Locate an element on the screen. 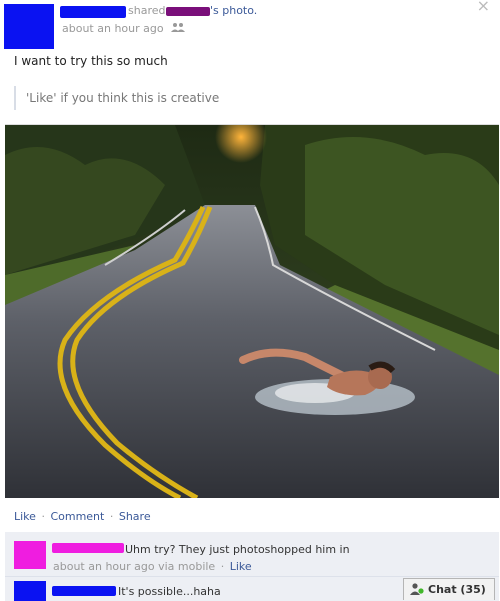 This screenshot has width=500, height=601. post-meta: about an hour ago is located at coordinates (124, 28).